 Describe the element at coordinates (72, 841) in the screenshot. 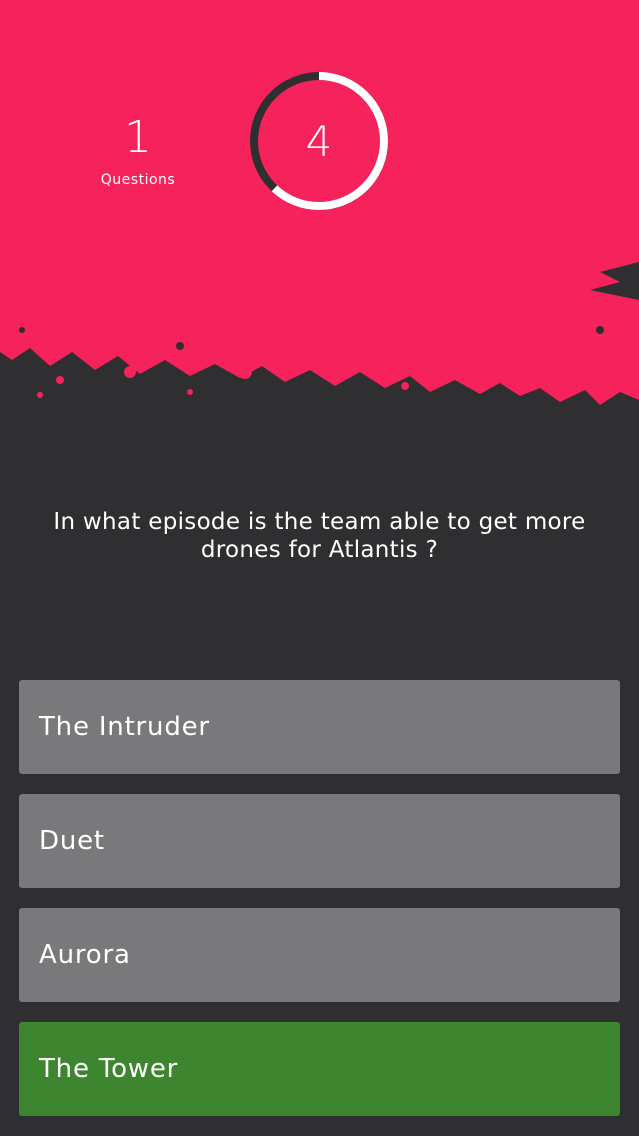

I see `answer-option-label: Duet` at that location.